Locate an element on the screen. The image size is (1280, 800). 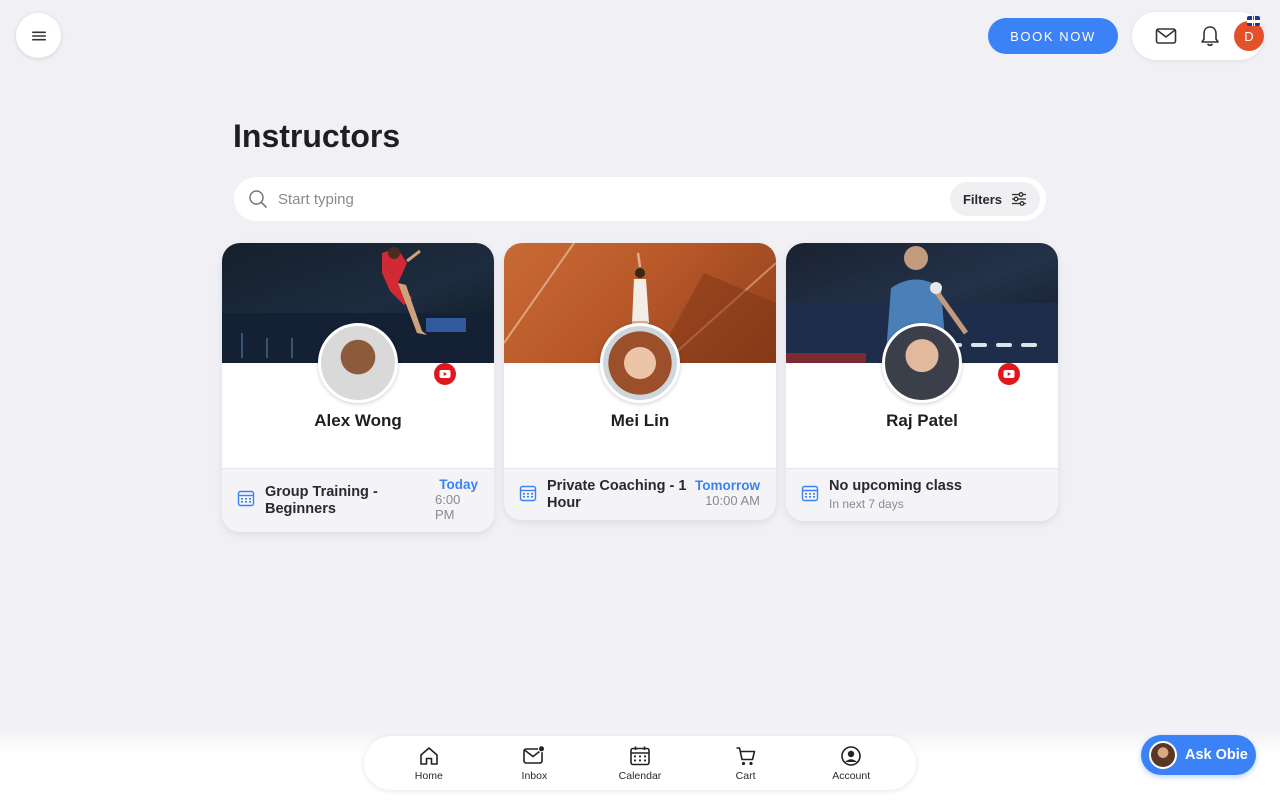
mail-icon is located at coordinates (1166, 36).